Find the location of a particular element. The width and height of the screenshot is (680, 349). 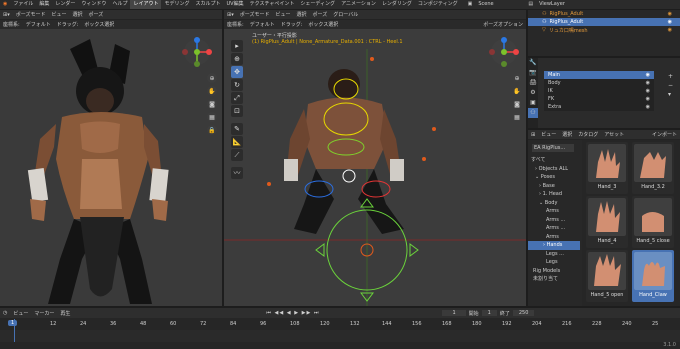

scene-icon: ⚙ is located at coordinates (533, 93).